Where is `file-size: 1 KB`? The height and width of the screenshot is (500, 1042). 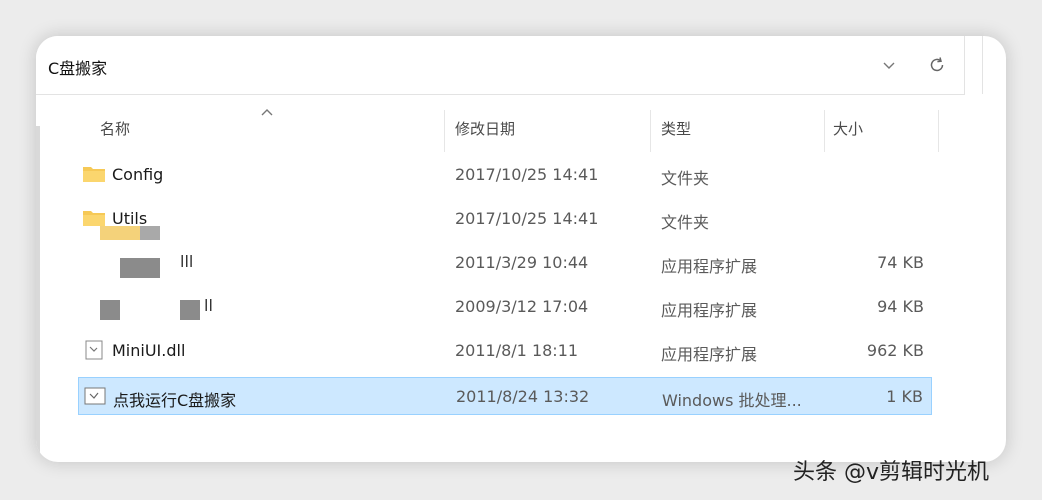 file-size: 1 KB is located at coordinates (904, 396).